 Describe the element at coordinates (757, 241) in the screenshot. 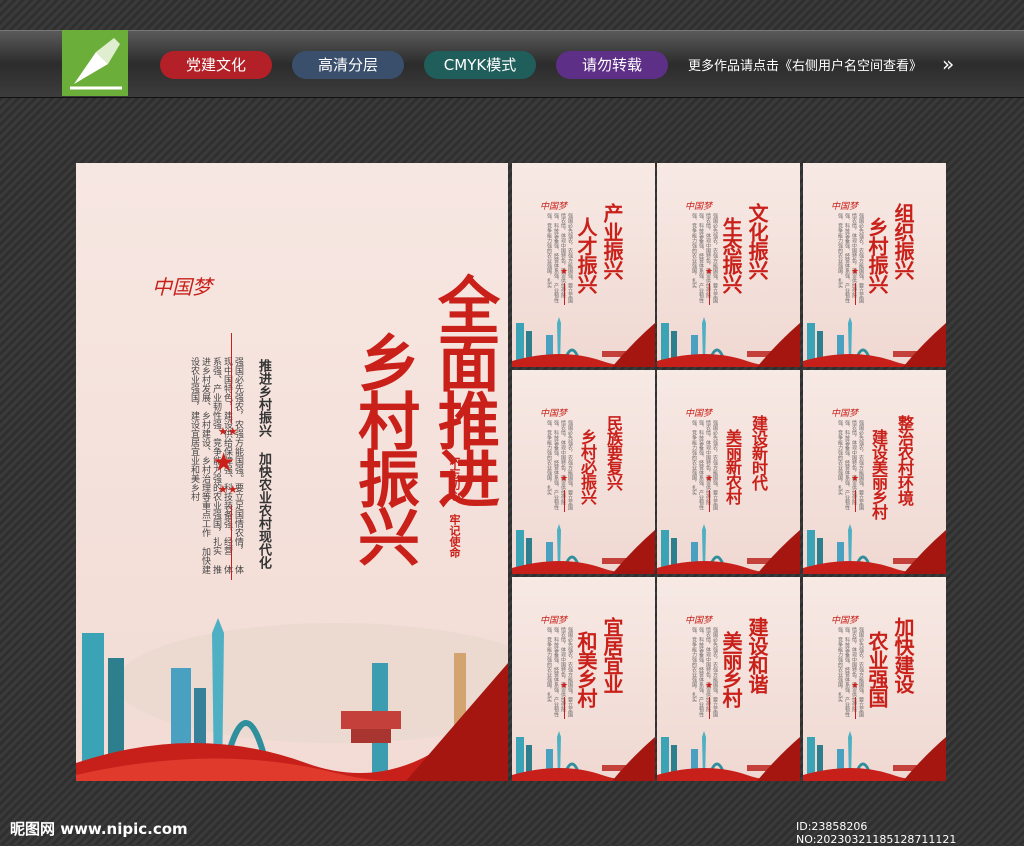

I see `panel-title-col1: 文化振兴` at that location.